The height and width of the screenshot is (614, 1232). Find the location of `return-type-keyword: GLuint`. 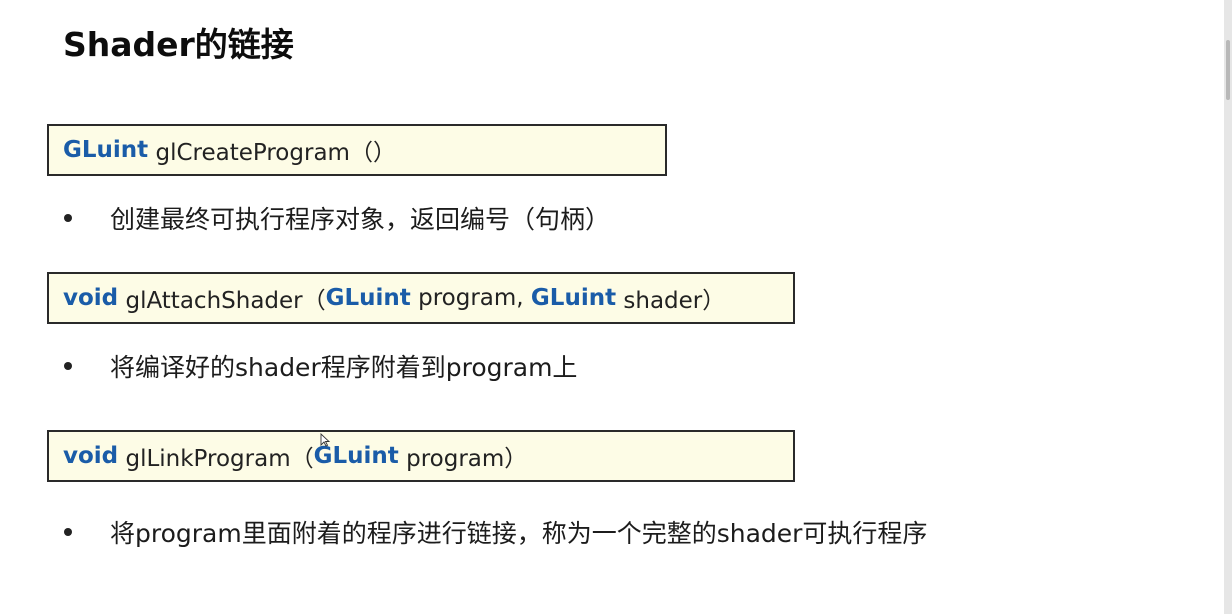

return-type-keyword: GLuint is located at coordinates (106, 150).